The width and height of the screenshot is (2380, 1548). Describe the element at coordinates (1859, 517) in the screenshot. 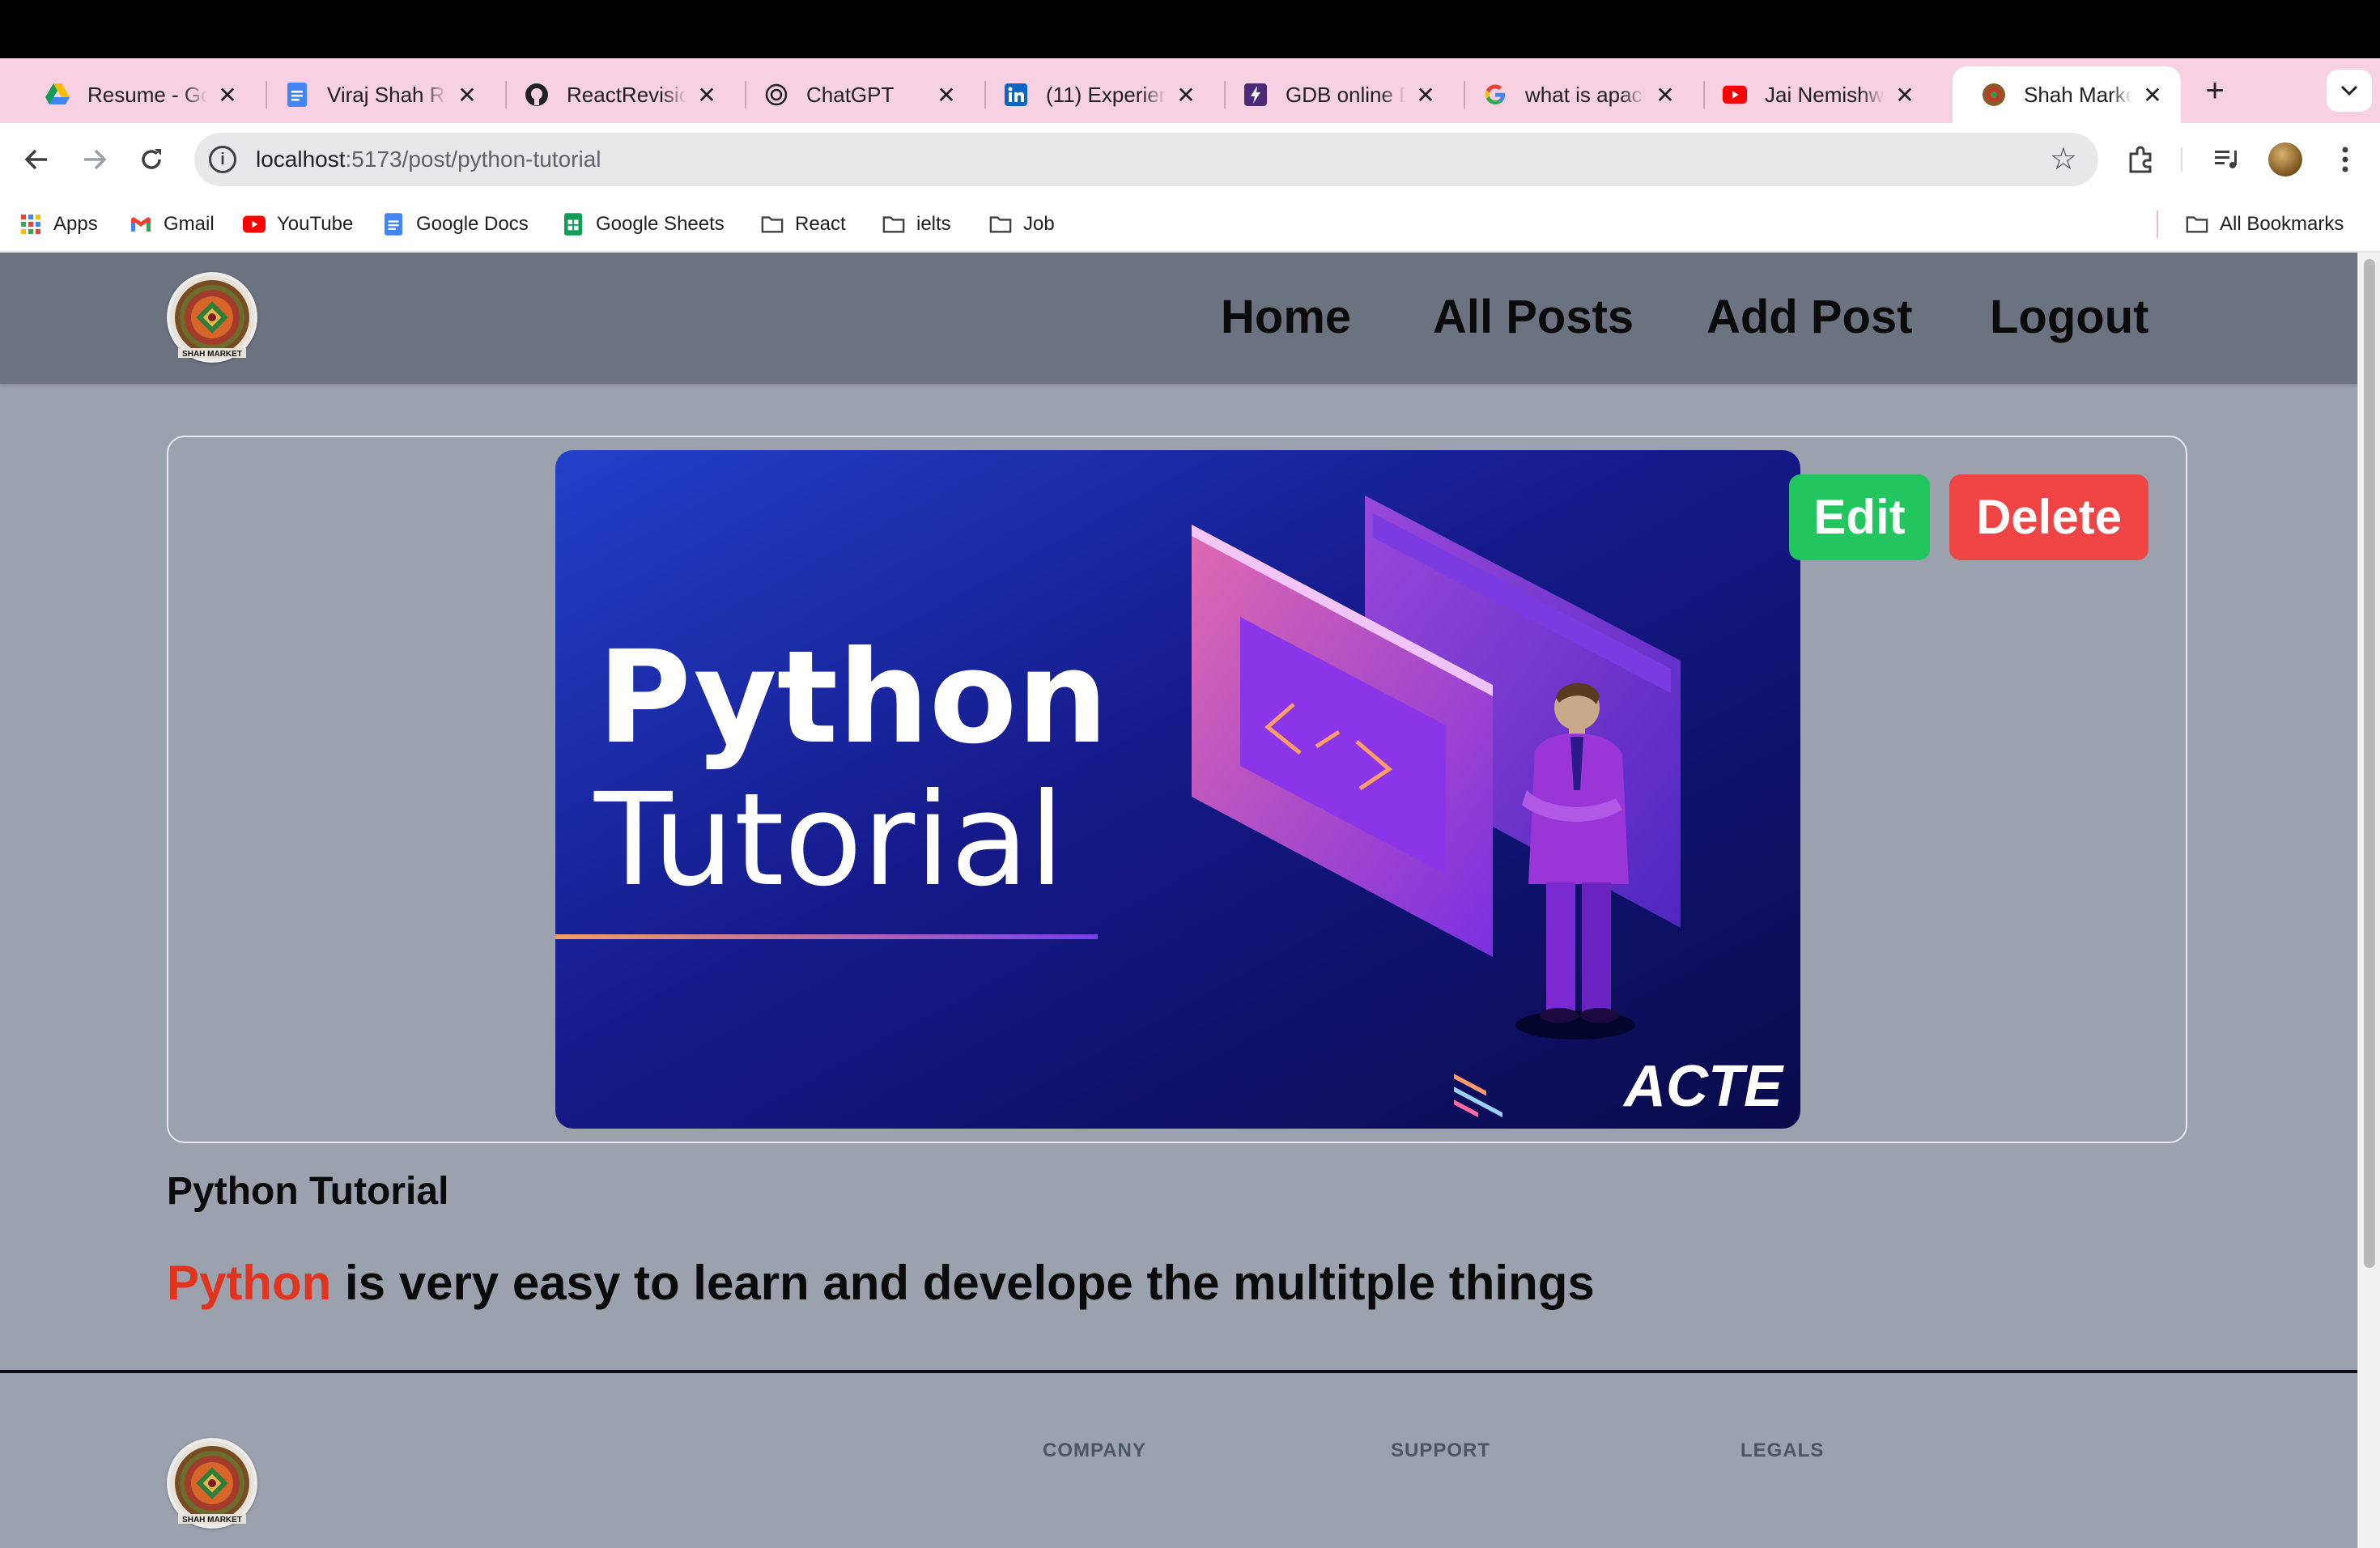

I see `edit-button: Edit` at that location.